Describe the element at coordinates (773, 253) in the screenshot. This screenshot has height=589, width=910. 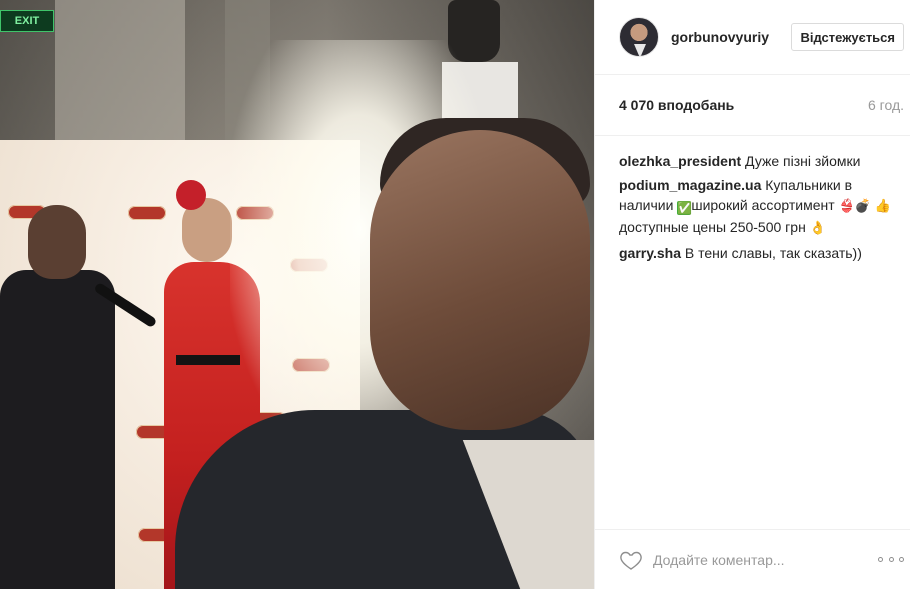
I see `comment-text: В тени славы, так сказать))` at that location.